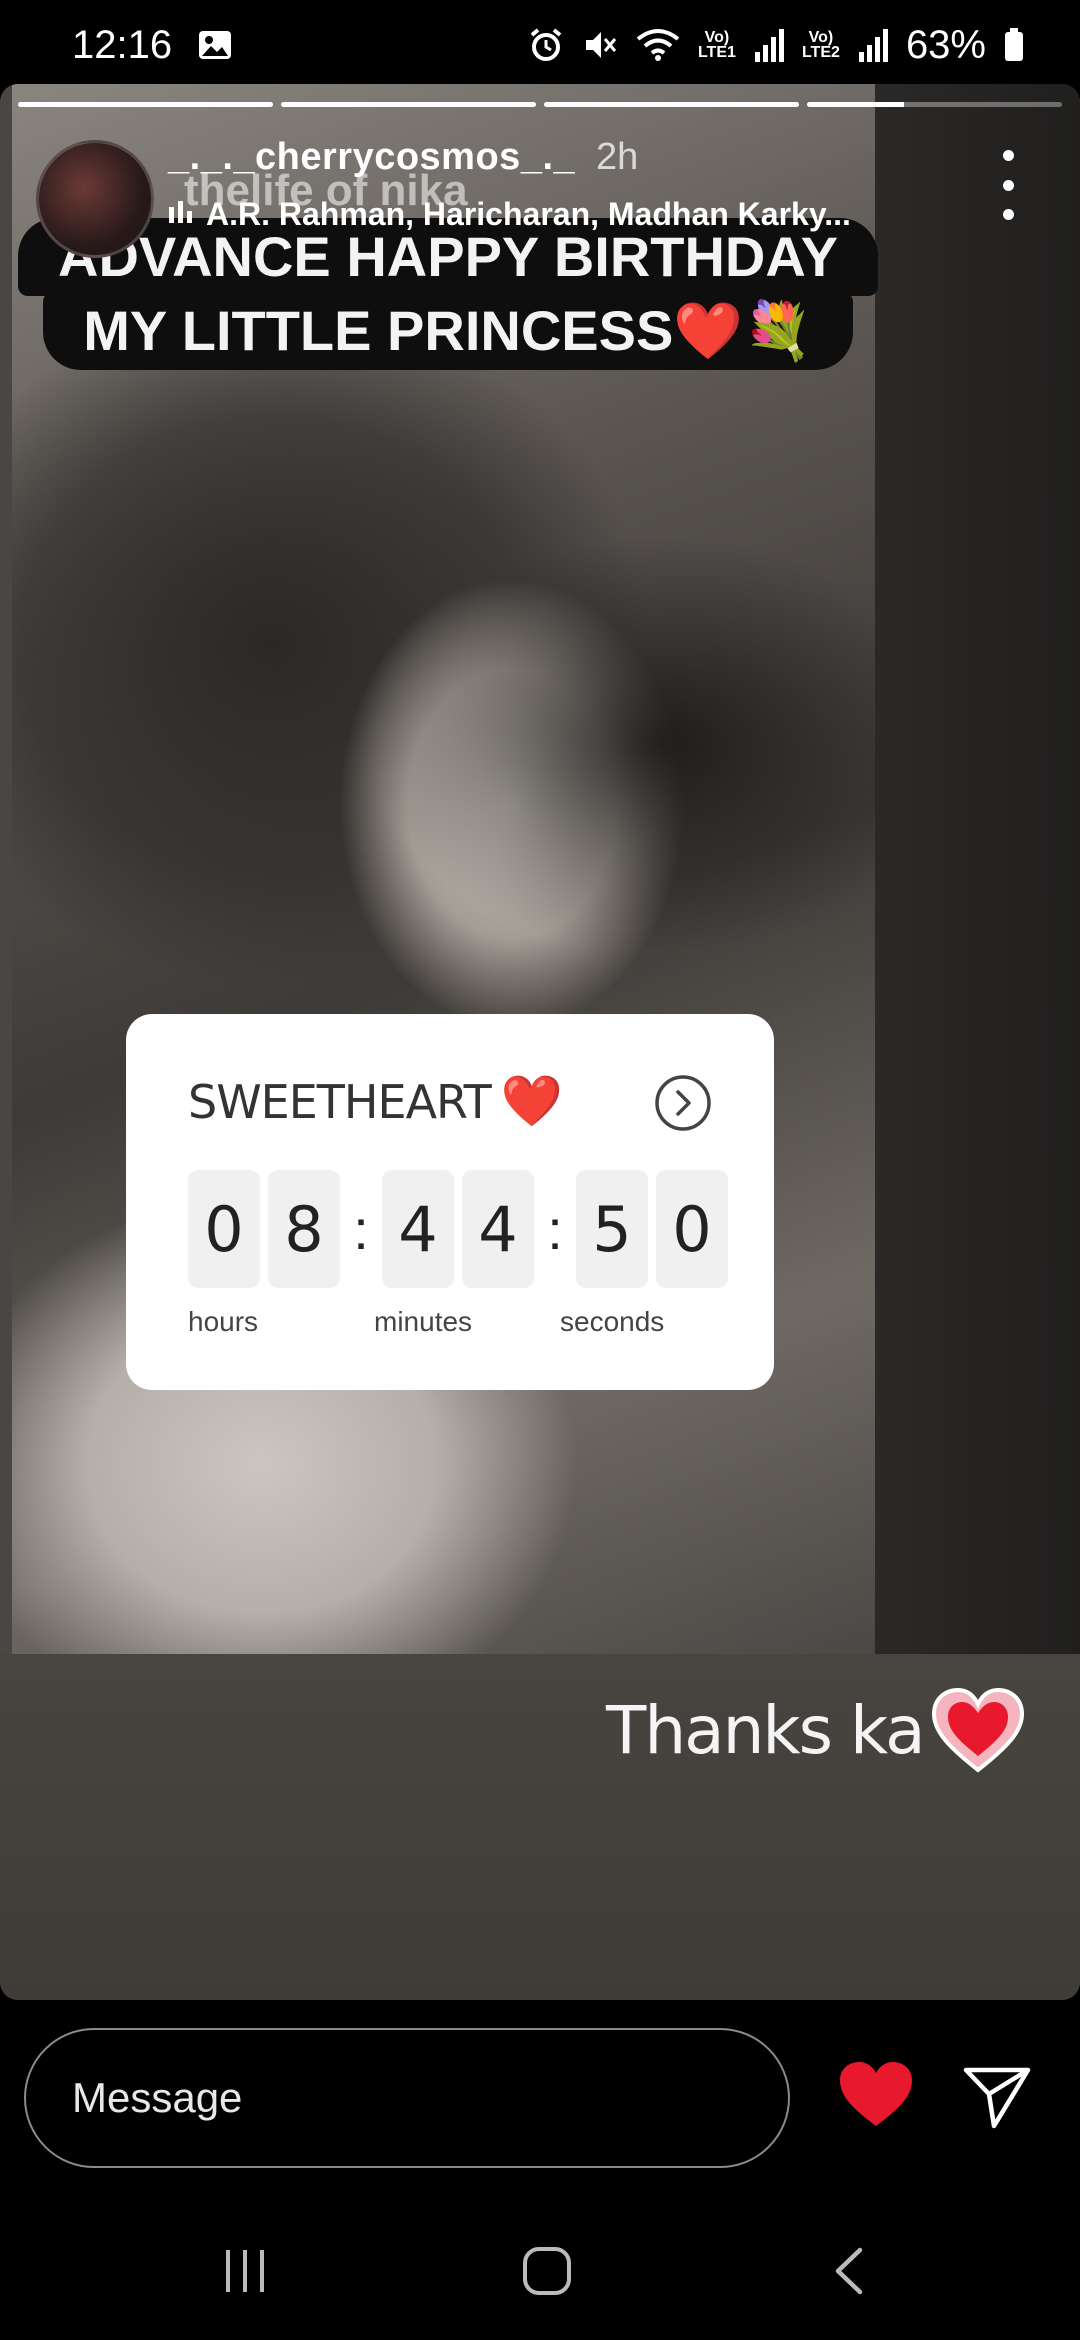  Describe the element at coordinates (371, 157) in the screenshot. I see `username: _._._cherrycosmos_._` at that location.